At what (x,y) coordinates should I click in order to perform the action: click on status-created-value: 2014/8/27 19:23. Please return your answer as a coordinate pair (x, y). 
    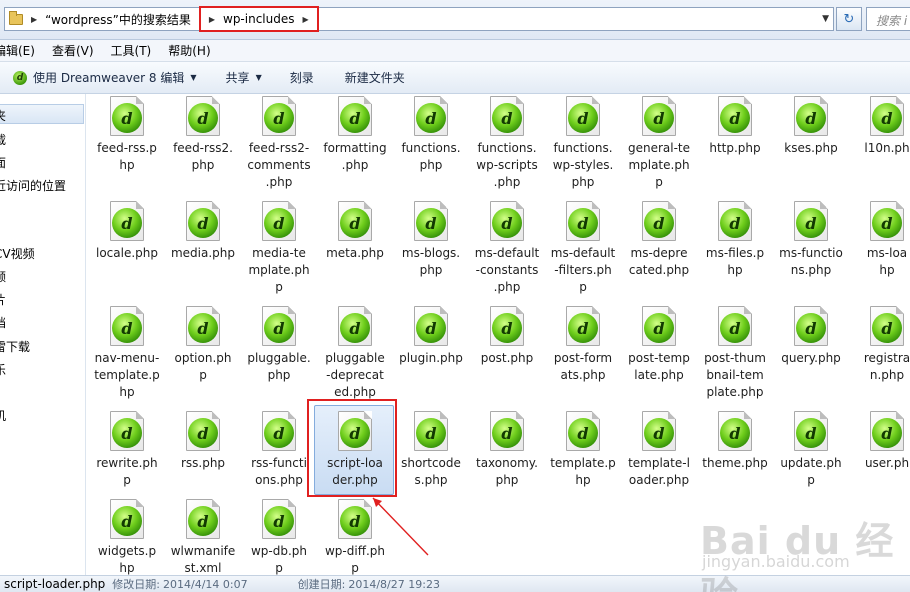
    Looking at the image, I should click on (394, 584).